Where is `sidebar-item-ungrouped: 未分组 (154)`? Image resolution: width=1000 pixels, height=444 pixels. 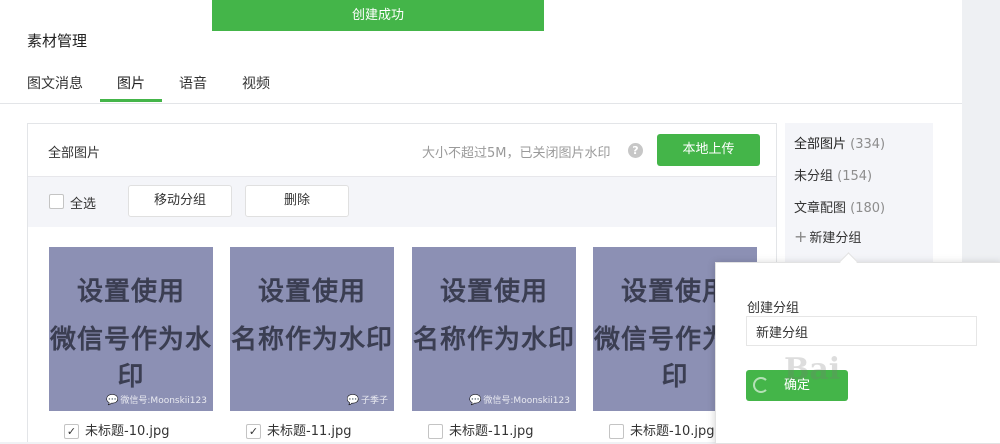 sidebar-item-ungrouped: 未分组 (154) is located at coordinates (833, 174).